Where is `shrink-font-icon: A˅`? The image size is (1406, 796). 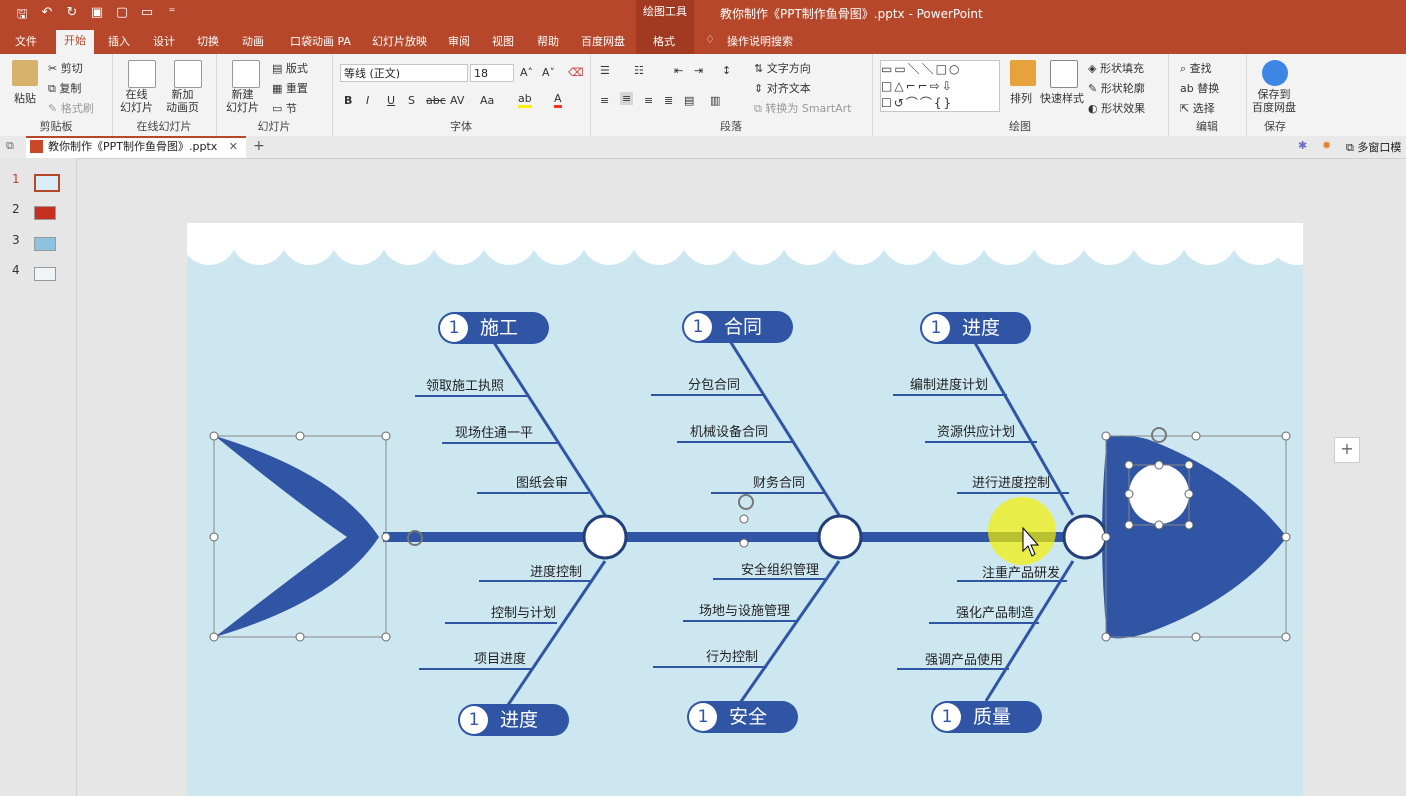 shrink-font-icon: A˅ is located at coordinates (548, 72).